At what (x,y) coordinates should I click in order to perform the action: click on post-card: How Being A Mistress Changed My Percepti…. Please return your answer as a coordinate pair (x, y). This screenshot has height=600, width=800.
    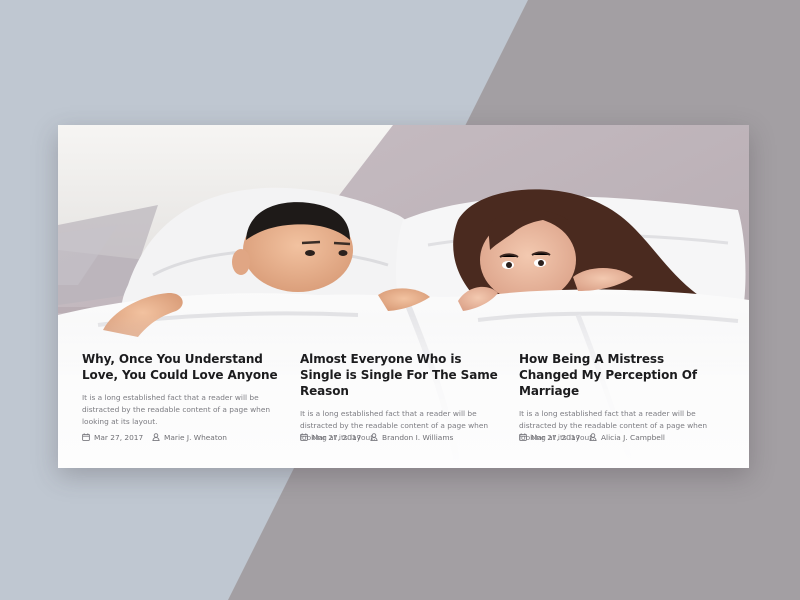
    Looking at the image, I should click on (619, 397).